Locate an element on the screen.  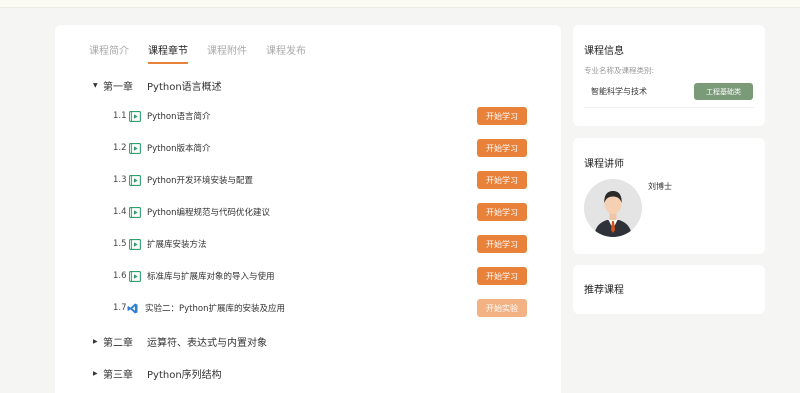
lesson-number: 1.1 is located at coordinates (120, 116).